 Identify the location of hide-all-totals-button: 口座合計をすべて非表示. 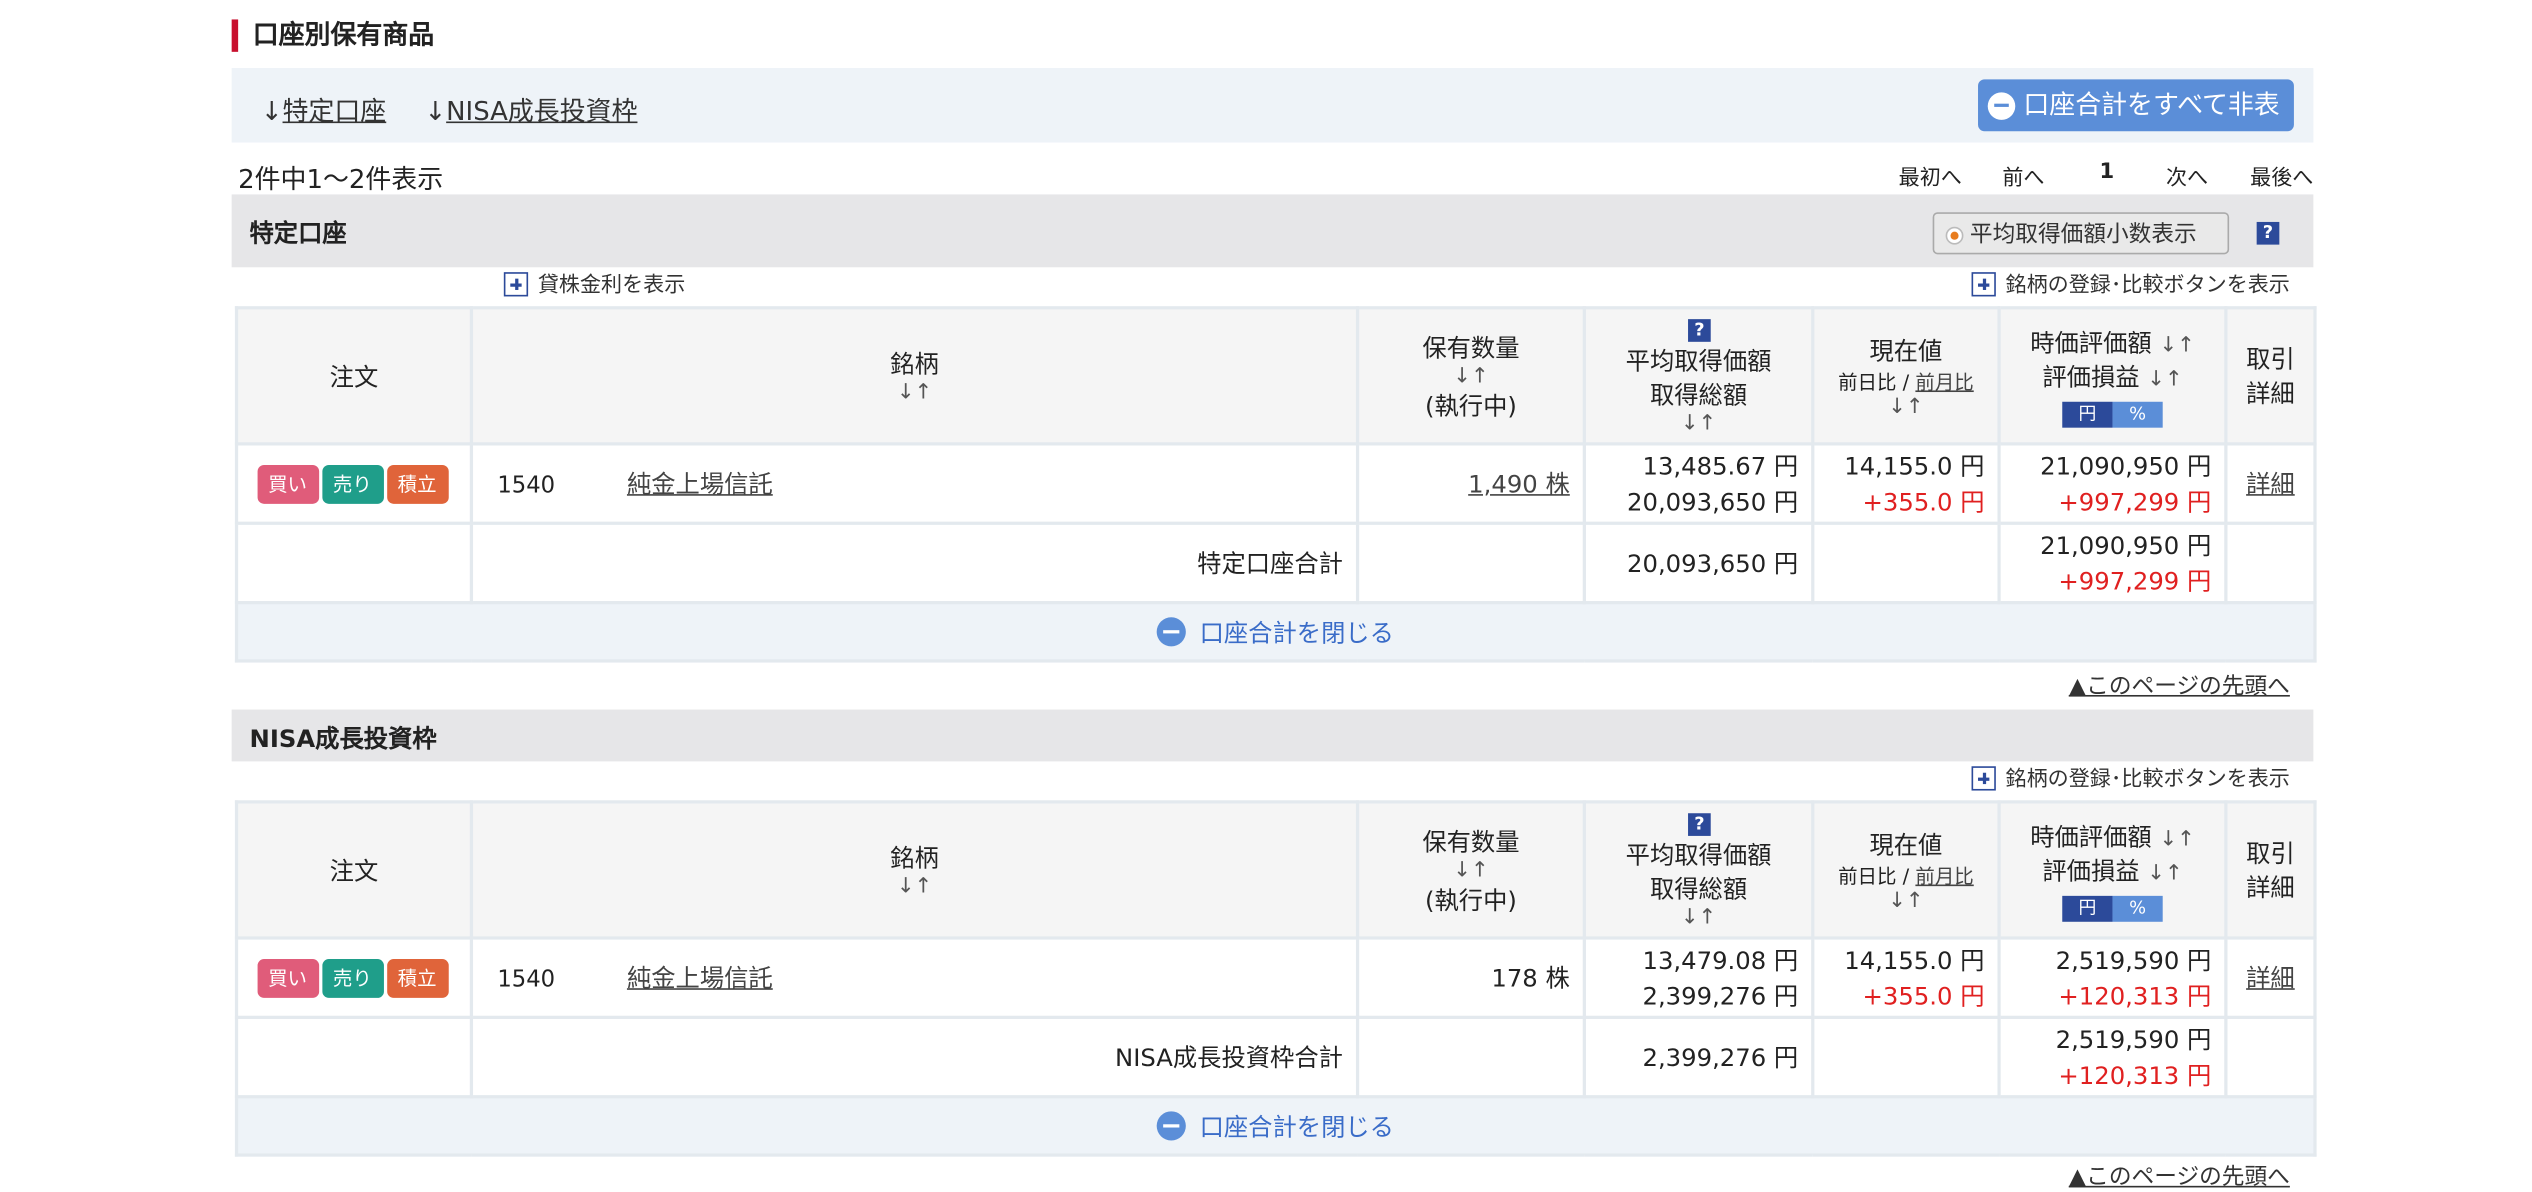
(2136, 125).